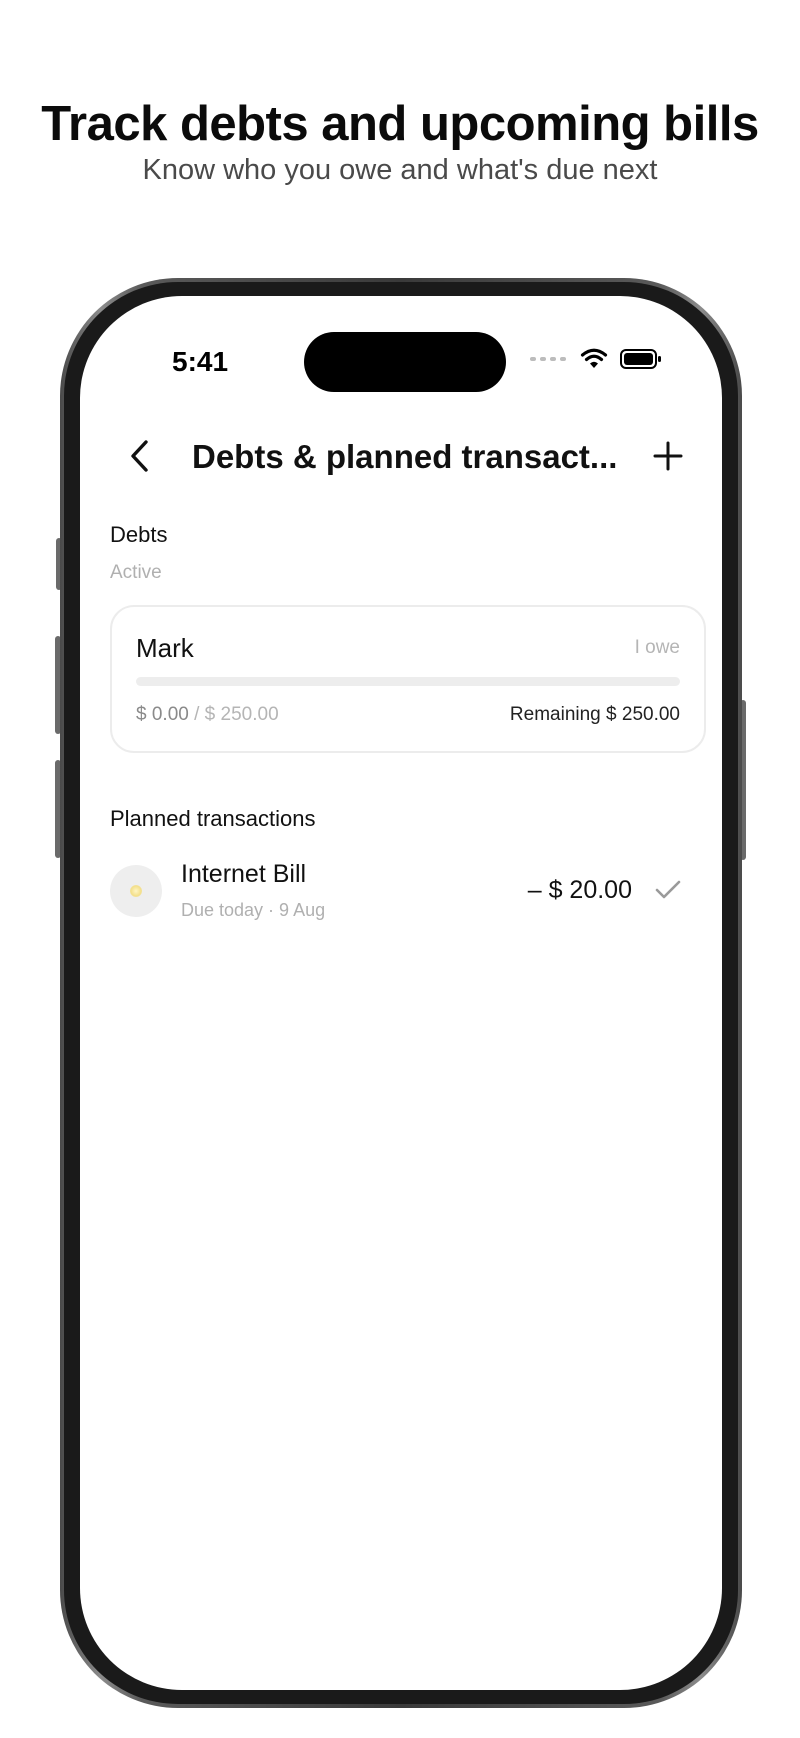 The image size is (800, 1738). I want to click on plus-icon, so click(668, 456).